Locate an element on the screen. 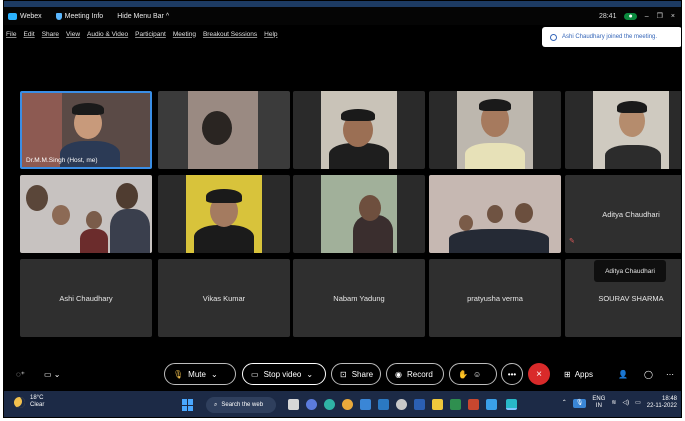 The height and width of the screenshot is (421, 685). apps-button: ⊞ Apps is located at coordinates (578, 374).